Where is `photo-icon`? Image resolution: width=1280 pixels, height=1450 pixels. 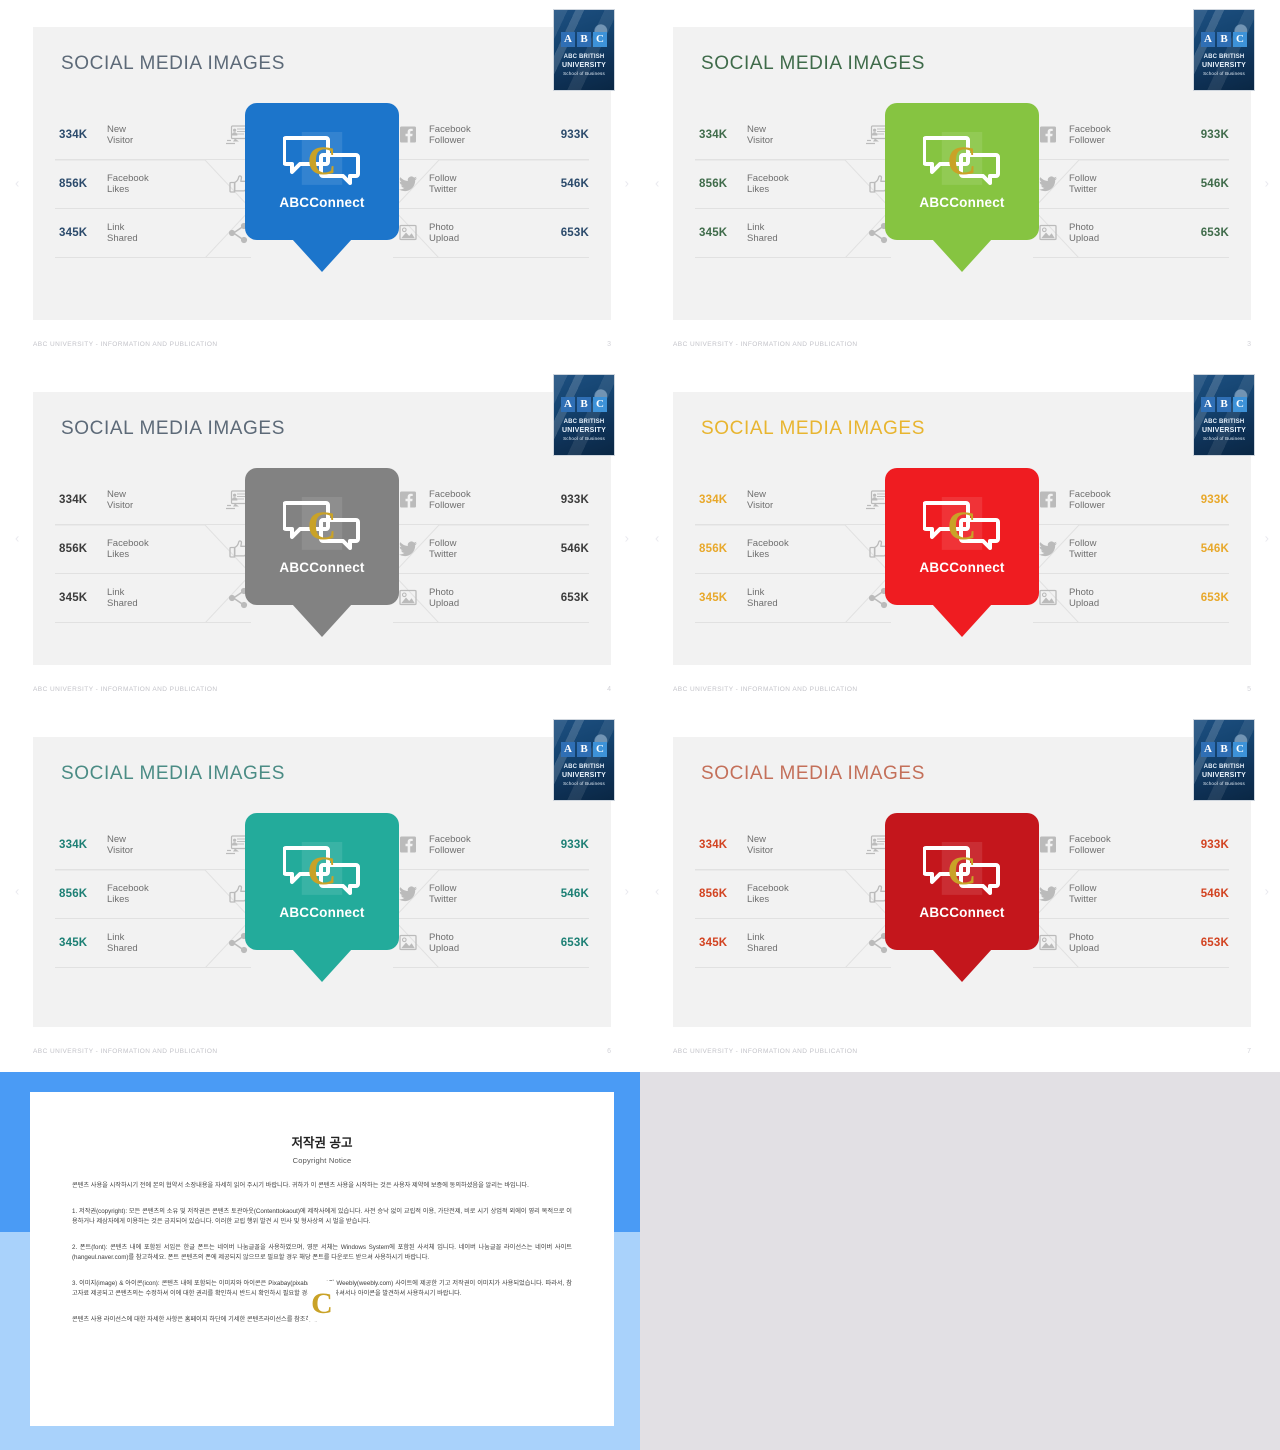 photo-icon is located at coordinates (1048, 943).